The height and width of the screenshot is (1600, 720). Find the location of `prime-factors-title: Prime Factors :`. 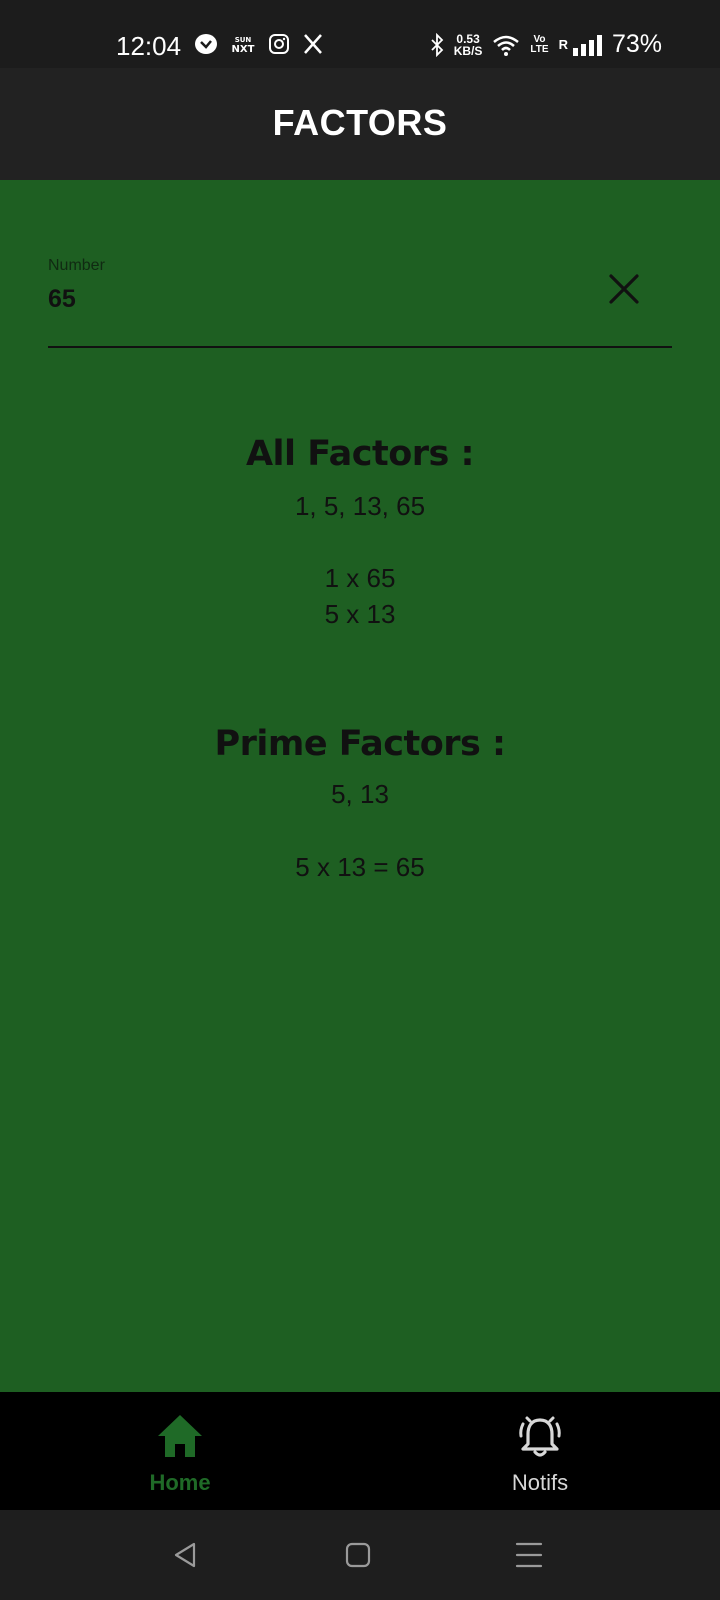

prime-factors-title: Prime Factors : is located at coordinates (360, 744).